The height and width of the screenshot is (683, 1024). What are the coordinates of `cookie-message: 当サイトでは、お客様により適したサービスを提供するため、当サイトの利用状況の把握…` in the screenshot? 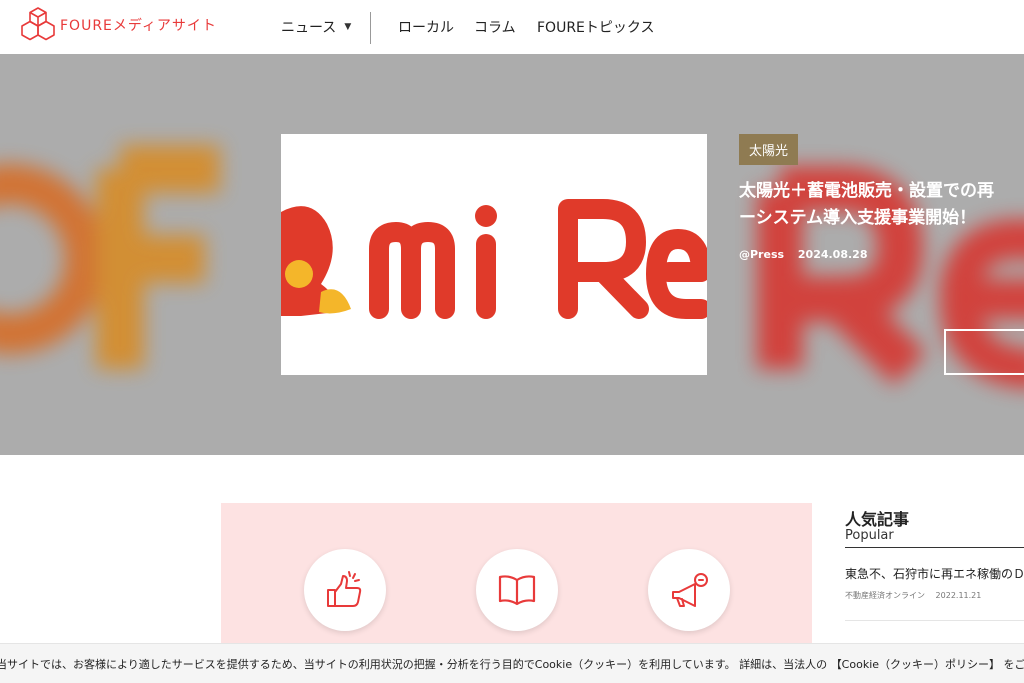 It's located at (414, 664).